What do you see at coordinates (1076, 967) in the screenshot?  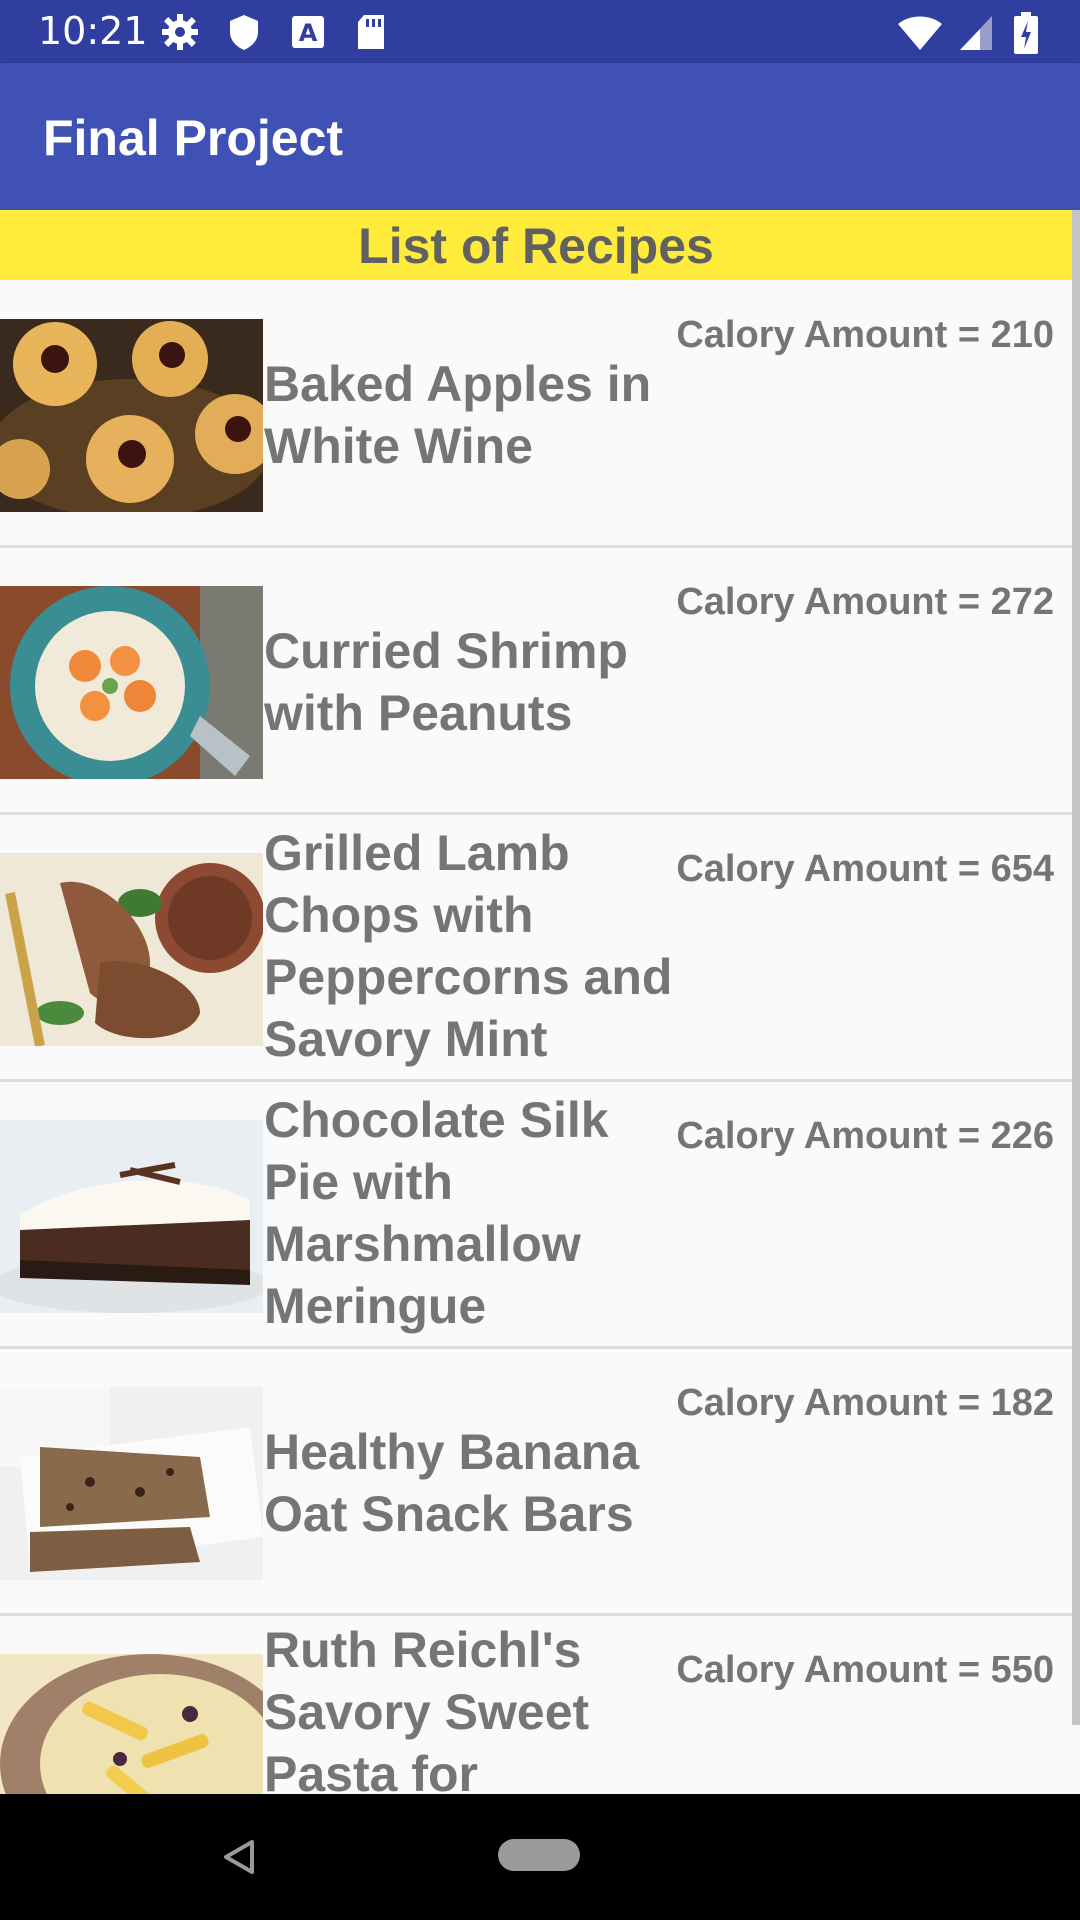 I see `scrollbar` at bounding box center [1076, 967].